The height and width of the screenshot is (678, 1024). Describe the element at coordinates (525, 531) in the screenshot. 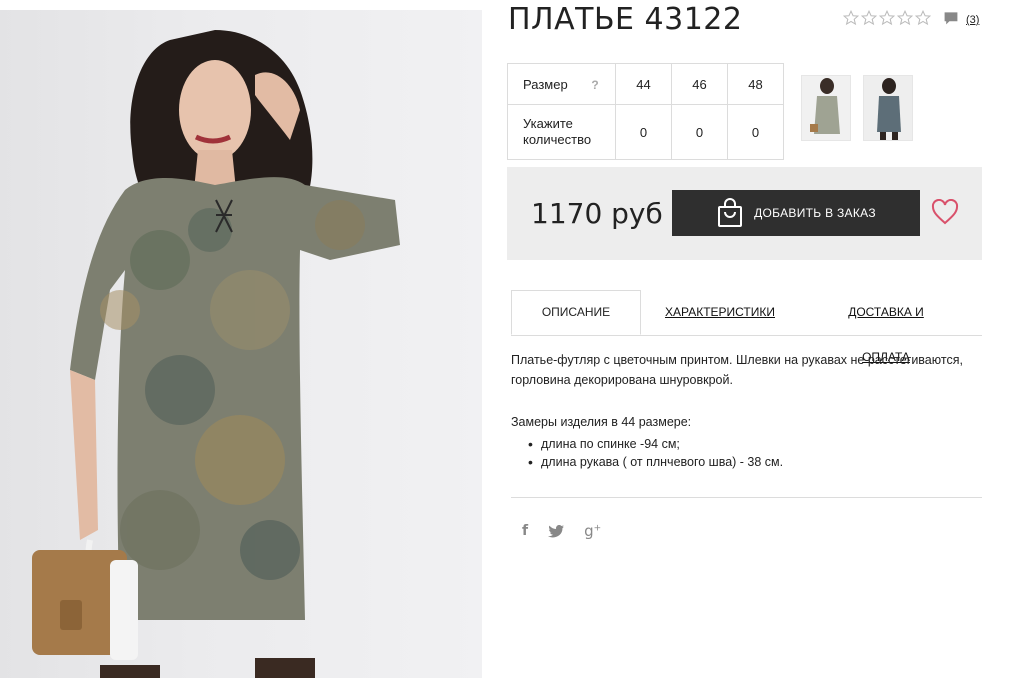

I see `facebook-icon: f` at that location.